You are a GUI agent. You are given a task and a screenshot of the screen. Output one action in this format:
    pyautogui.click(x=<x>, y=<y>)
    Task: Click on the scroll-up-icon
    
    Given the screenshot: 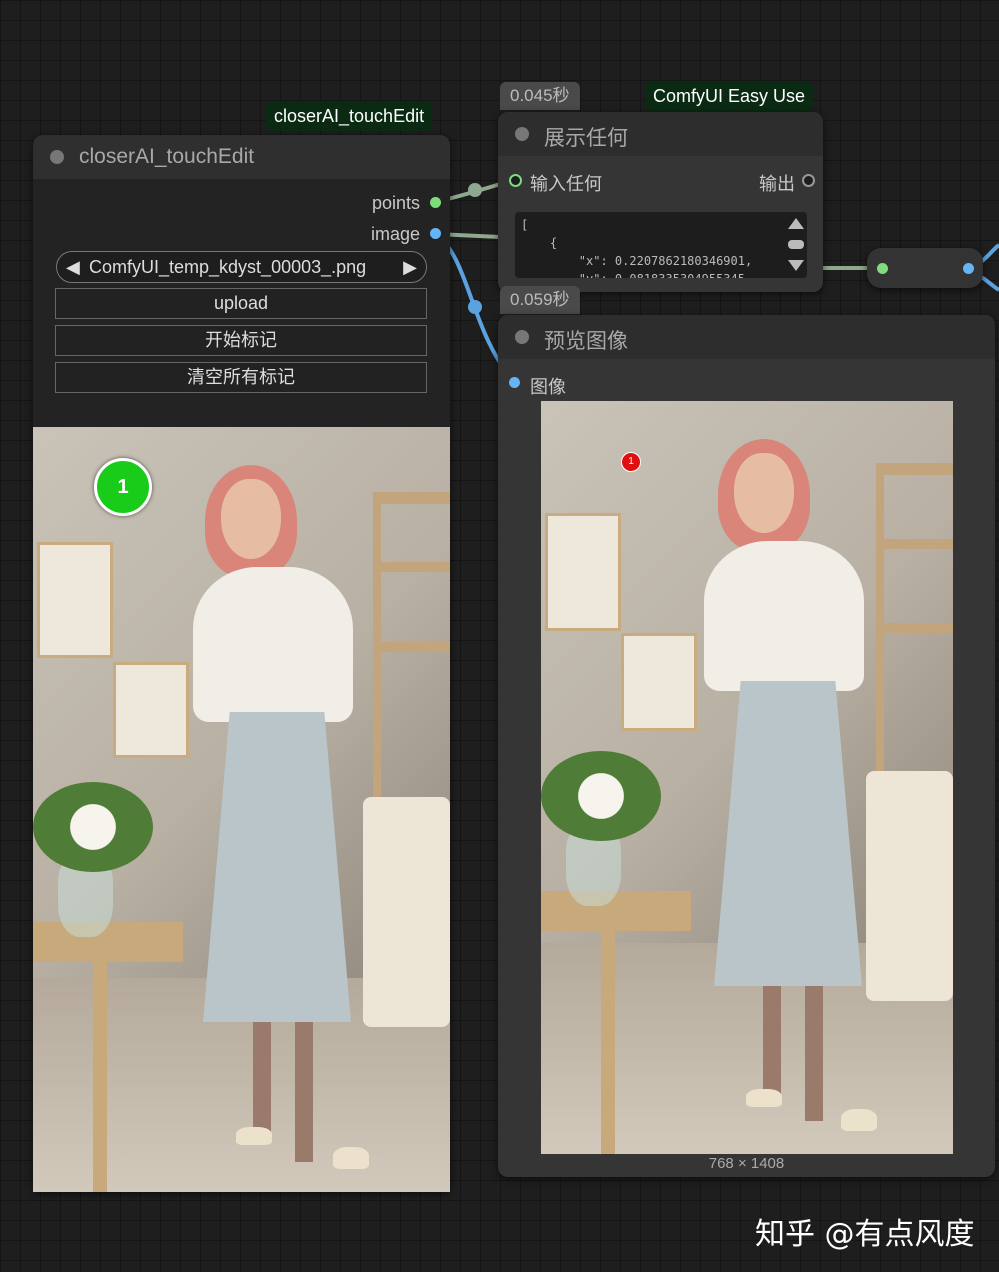 What is the action you would take?
    pyautogui.click(x=796, y=223)
    